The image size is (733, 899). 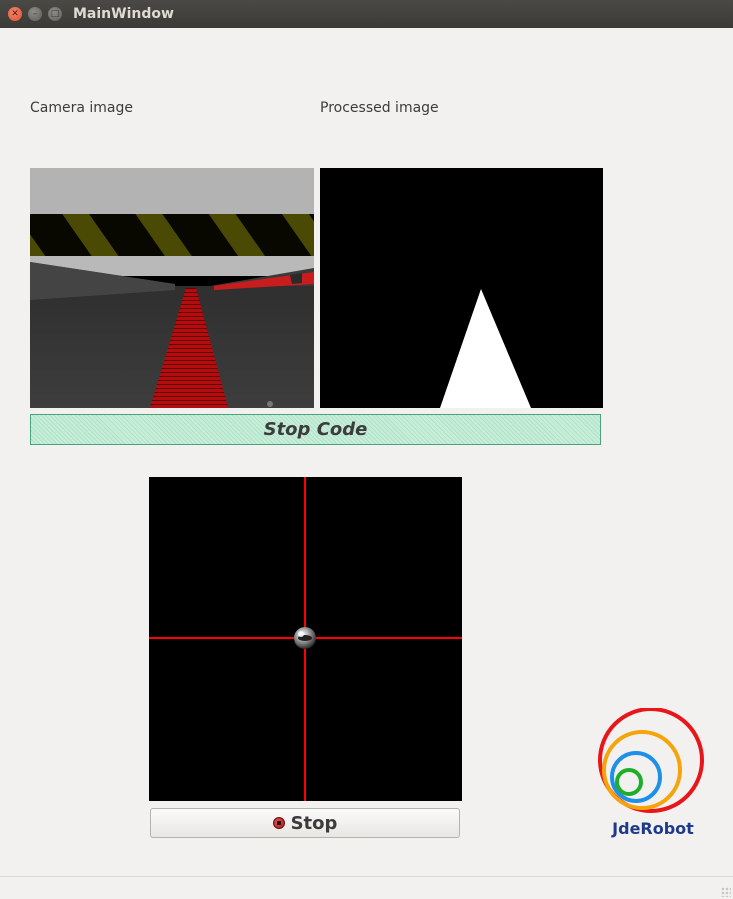 What do you see at coordinates (379, 108) in the screenshot?
I see `processed-image-label: Processed image` at bounding box center [379, 108].